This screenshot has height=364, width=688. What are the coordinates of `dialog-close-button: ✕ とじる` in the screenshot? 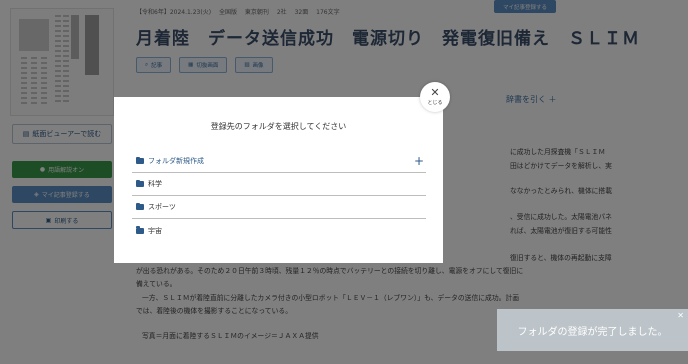 It's located at (435, 97).